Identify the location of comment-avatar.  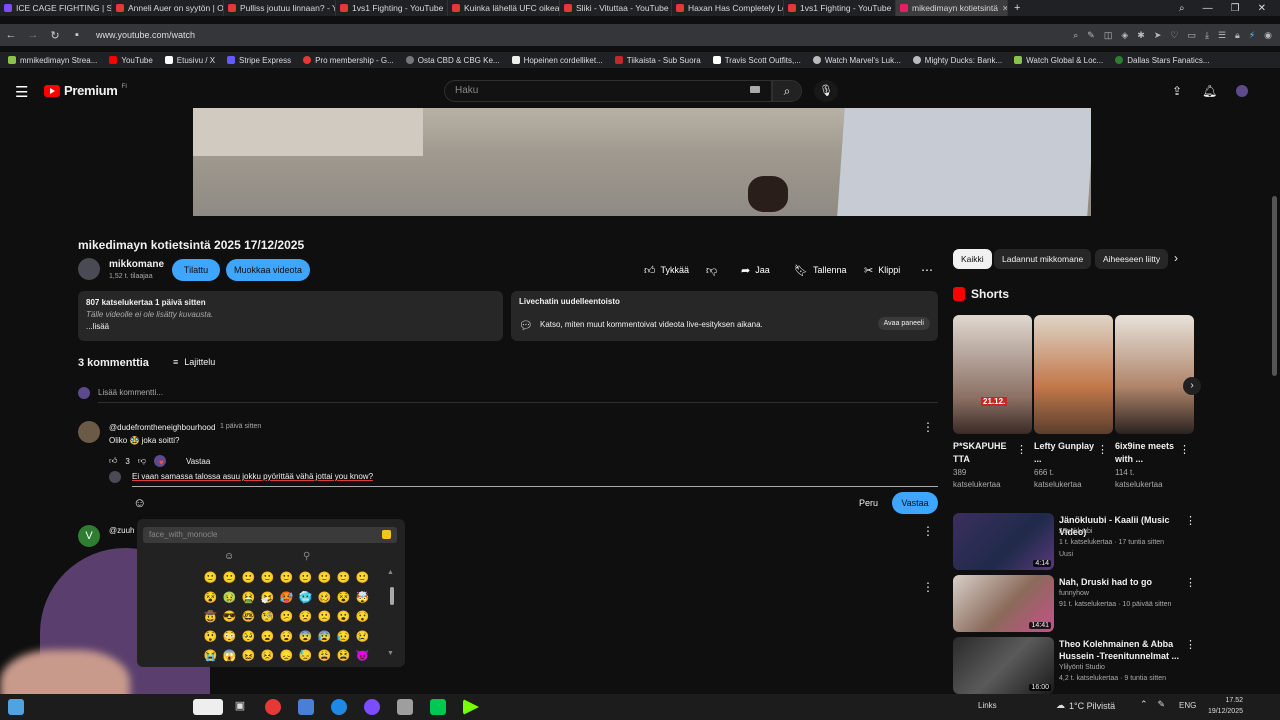
(89, 432).